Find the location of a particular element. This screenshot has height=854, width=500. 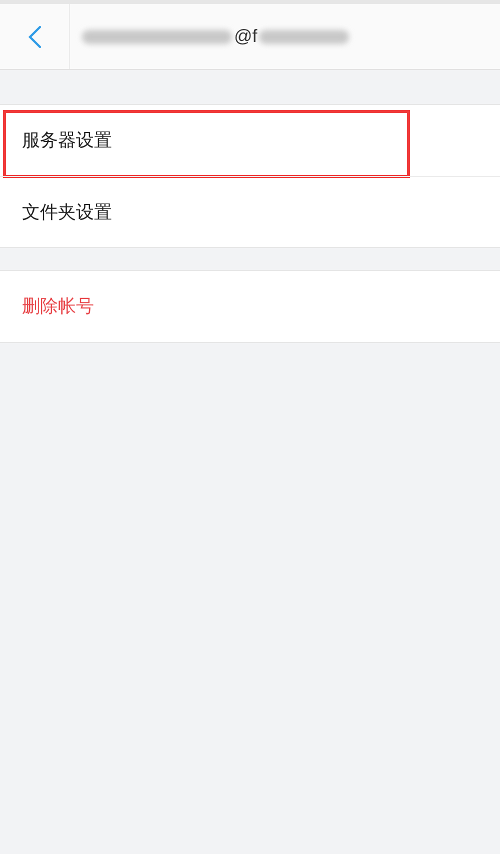

settings-item: 删除帐号 is located at coordinates (250, 306).